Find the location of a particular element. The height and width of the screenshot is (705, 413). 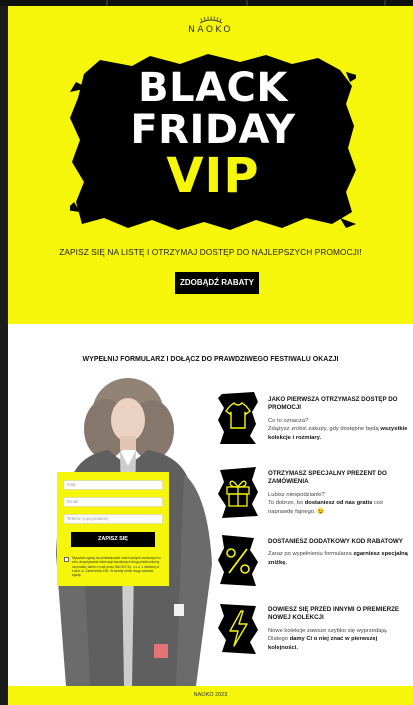

benefit-title: DOSTANIESZ DODATKOWY KOD RABATOWY is located at coordinates (335, 541).